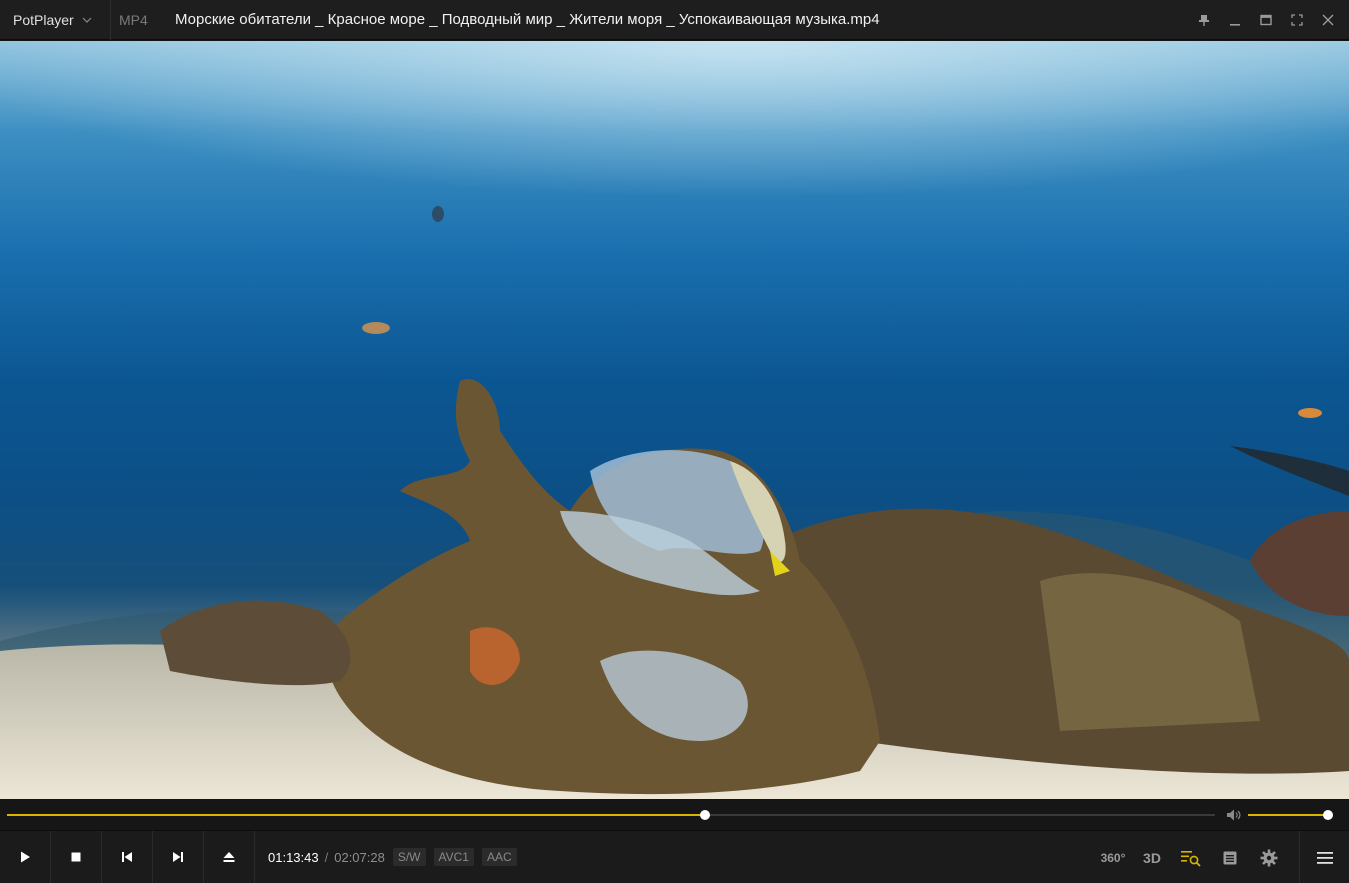  I want to click on volume-slider, so click(1291, 815).